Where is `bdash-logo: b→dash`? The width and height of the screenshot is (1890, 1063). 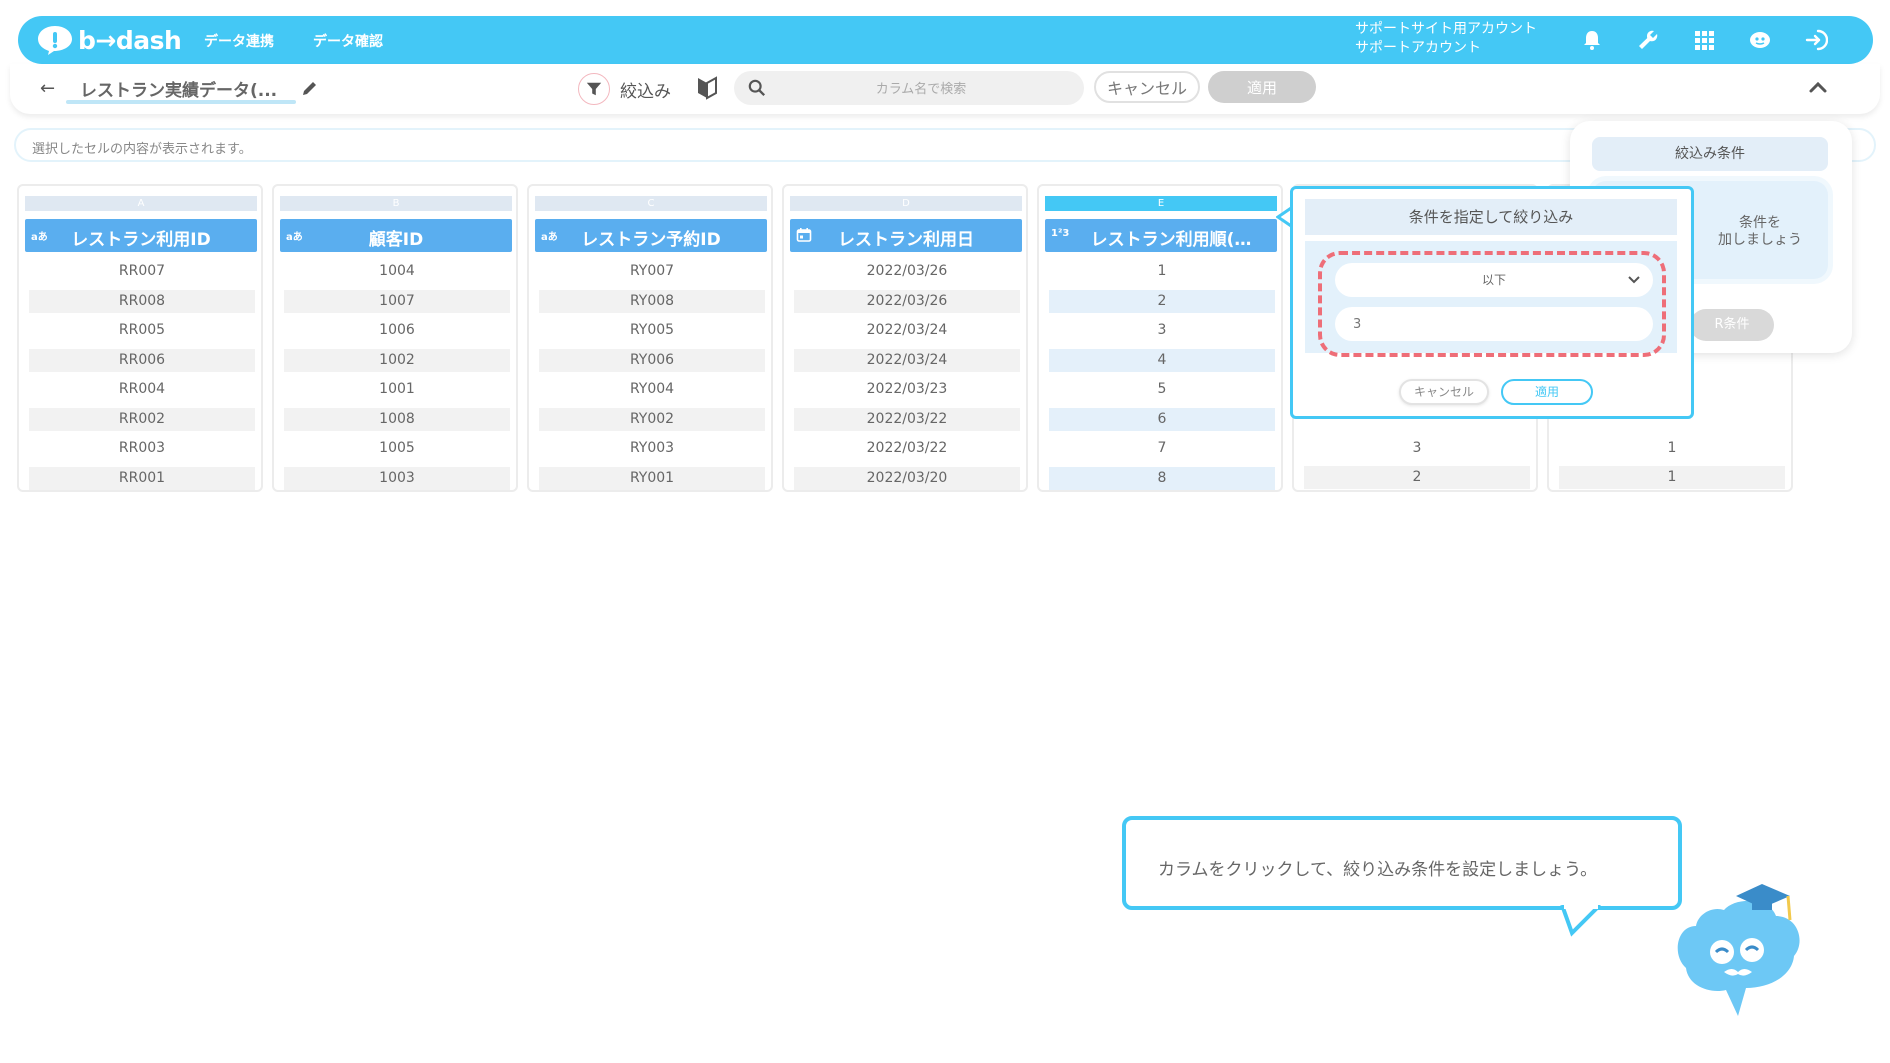 bdash-logo: b→dash is located at coordinates (109, 40).